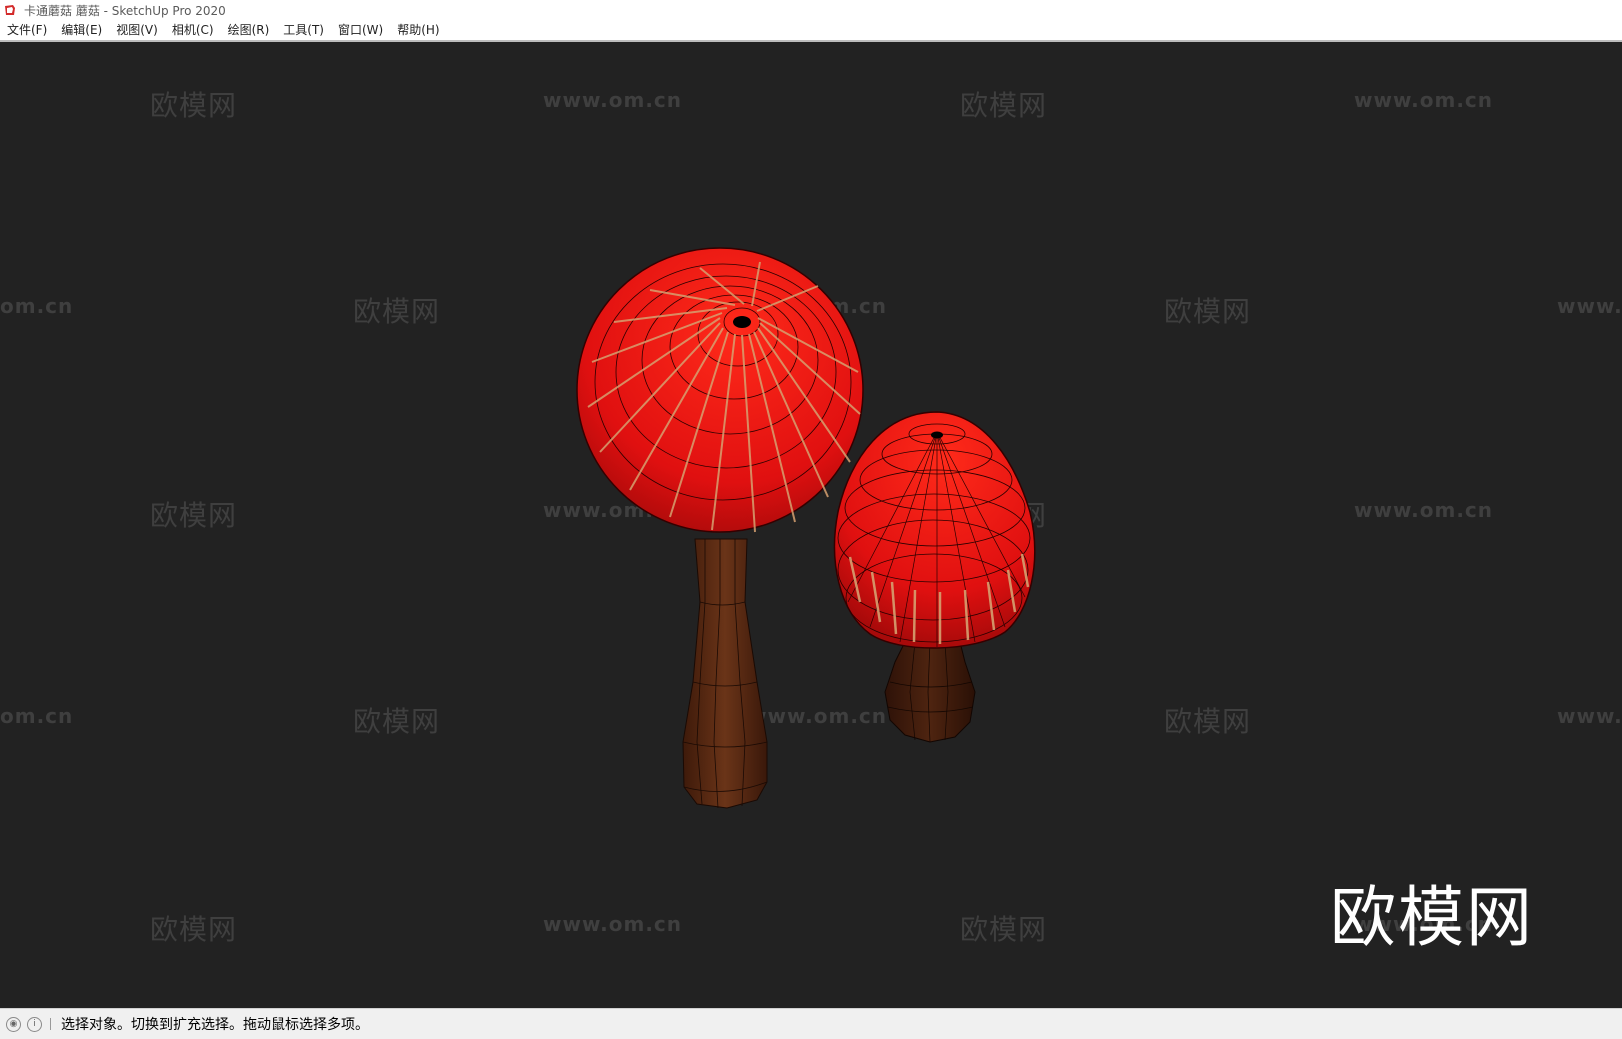 The height and width of the screenshot is (1039, 1622). What do you see at coordinates (215, 1025) in the screenshot?
I see `status-message: 选择对象。切换到扩充选择。拖动鼠标选择多项。` at bounding box center [215, 1025].